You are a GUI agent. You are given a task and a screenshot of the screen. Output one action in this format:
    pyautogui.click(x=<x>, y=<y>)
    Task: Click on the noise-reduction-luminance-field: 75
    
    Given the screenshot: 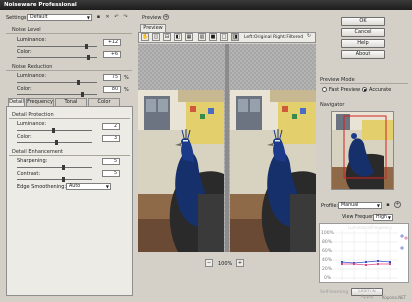 What is the action you would take?
    pyautogui.click(x=112, y=77)
    